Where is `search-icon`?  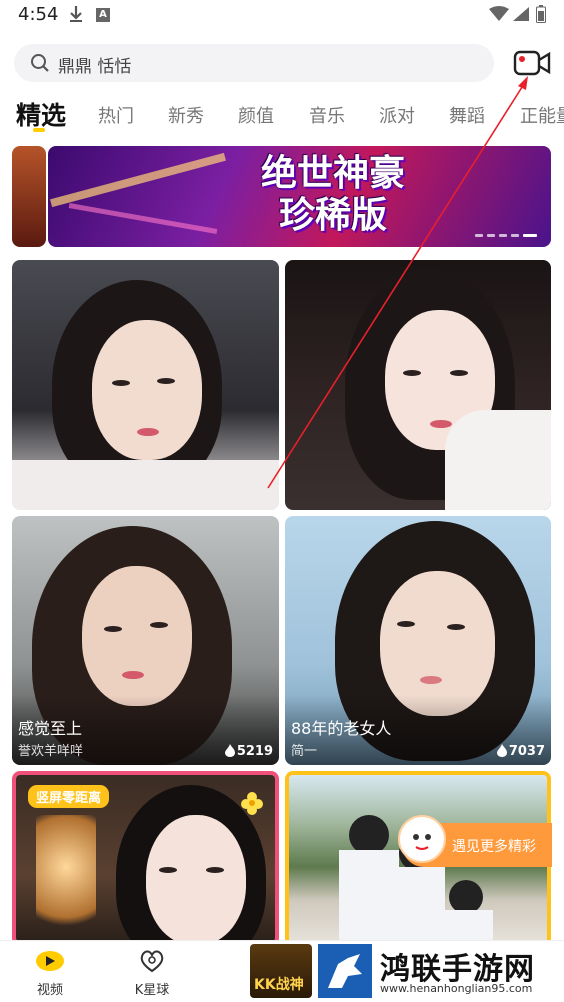
search-icon is located at coordinates (40, 65).